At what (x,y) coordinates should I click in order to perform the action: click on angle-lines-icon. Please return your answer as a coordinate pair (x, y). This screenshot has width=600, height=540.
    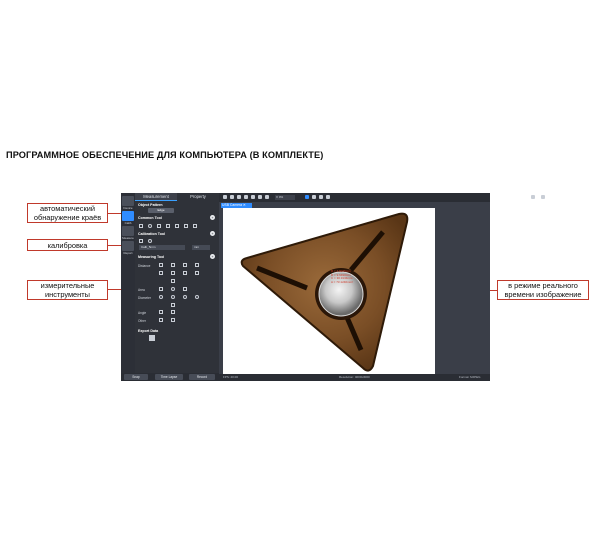
    Looking at the image, I should click on (173, 312).